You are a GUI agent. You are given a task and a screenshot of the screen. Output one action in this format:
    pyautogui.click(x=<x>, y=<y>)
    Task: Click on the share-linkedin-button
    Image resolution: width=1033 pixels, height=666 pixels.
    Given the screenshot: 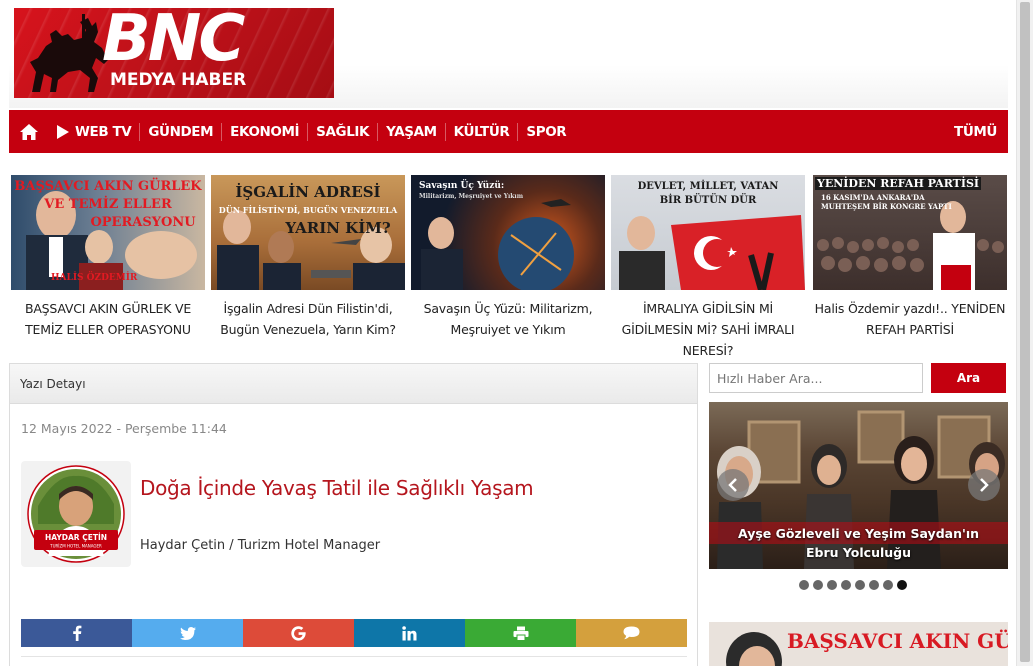 What is the action you would take?
    pyautogui.click(x=409, y=633)
    